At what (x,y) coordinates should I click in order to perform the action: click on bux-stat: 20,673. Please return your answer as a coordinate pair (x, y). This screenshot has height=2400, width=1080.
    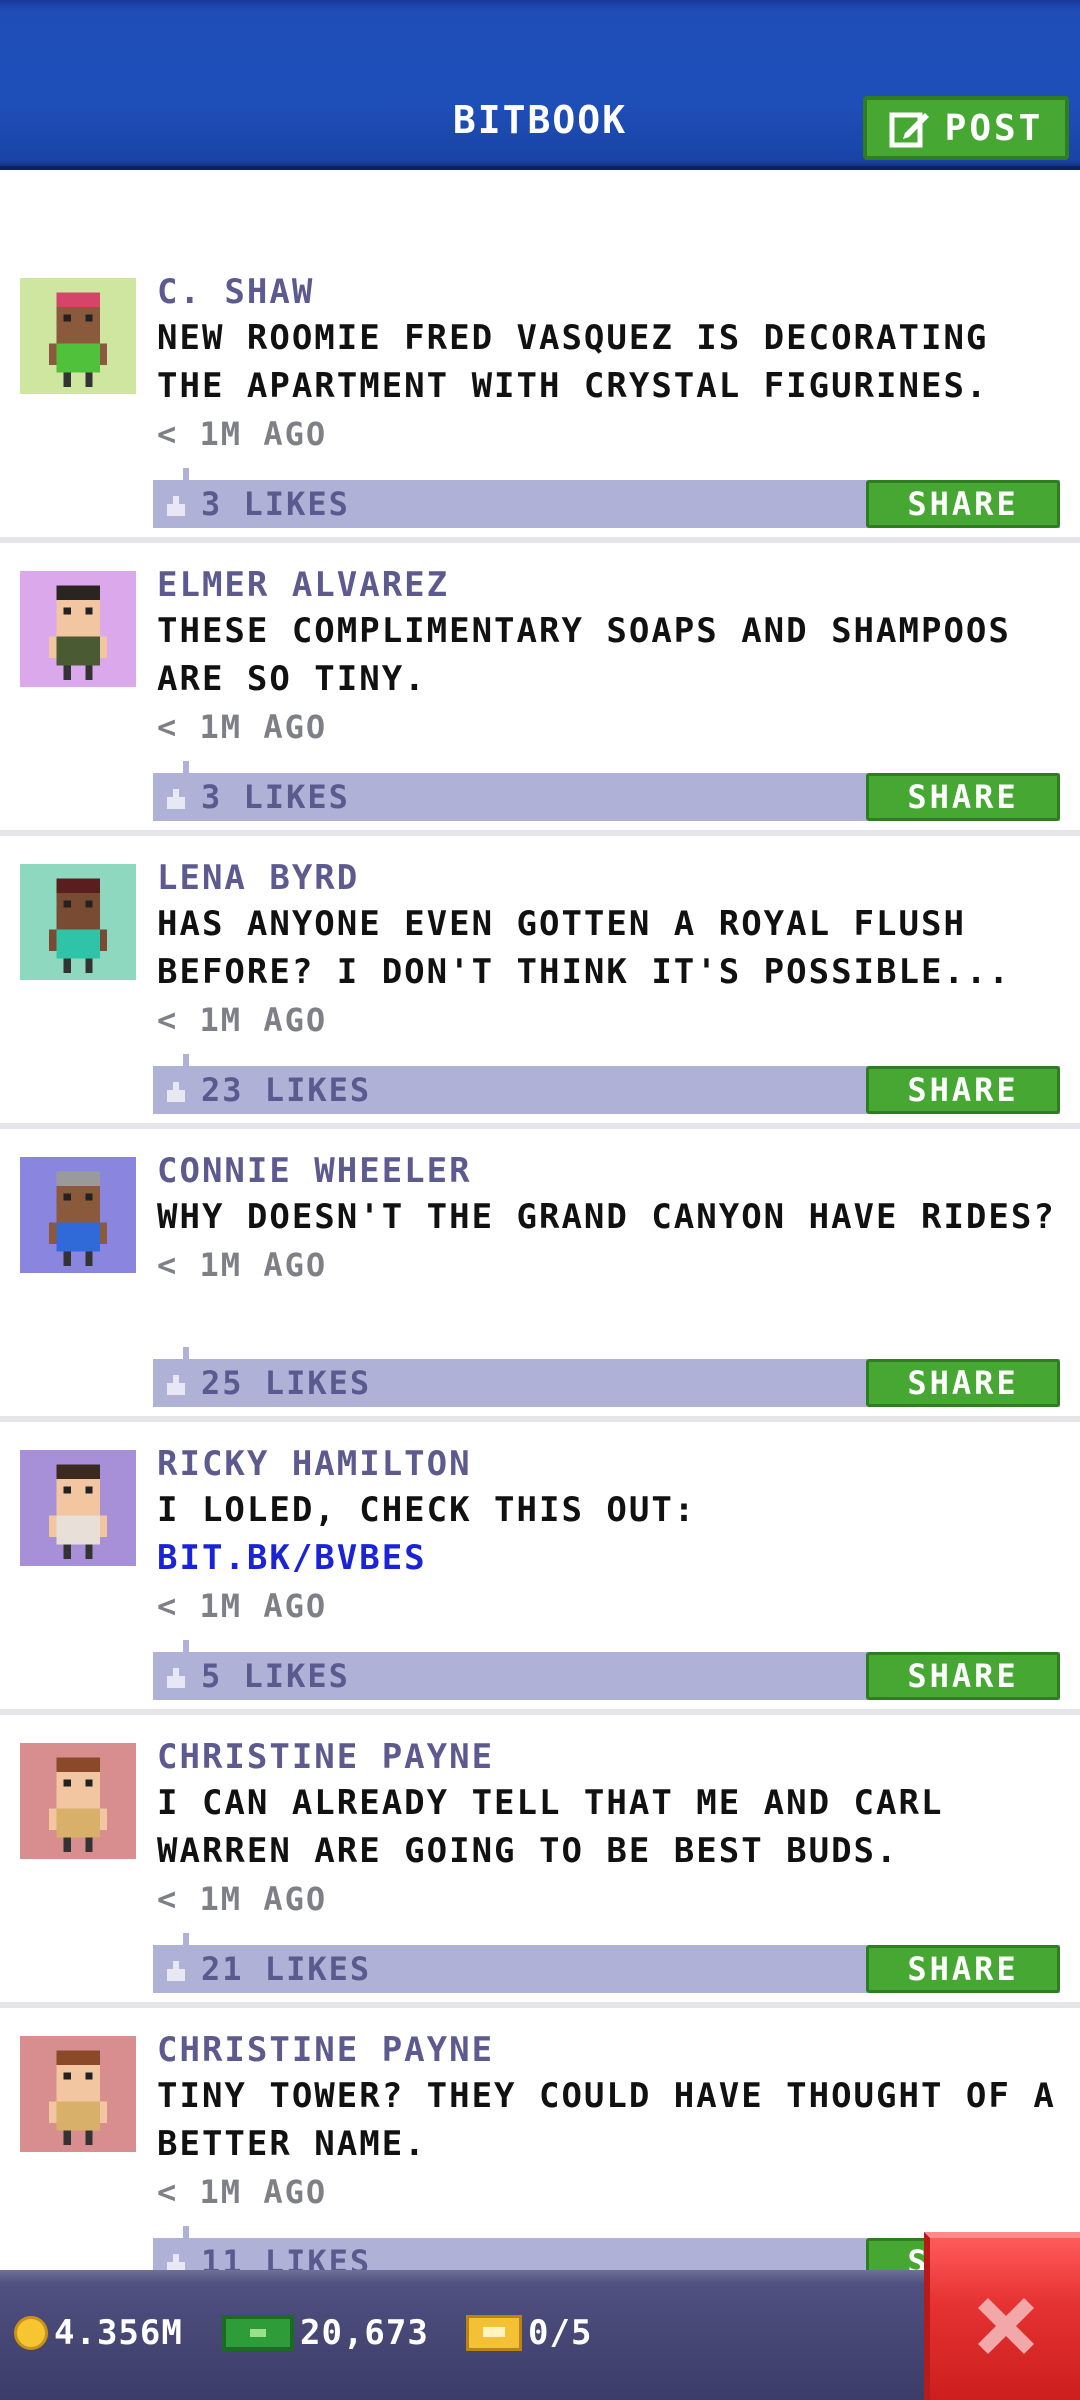
    Looking at the image, I should click on (325, 2333).